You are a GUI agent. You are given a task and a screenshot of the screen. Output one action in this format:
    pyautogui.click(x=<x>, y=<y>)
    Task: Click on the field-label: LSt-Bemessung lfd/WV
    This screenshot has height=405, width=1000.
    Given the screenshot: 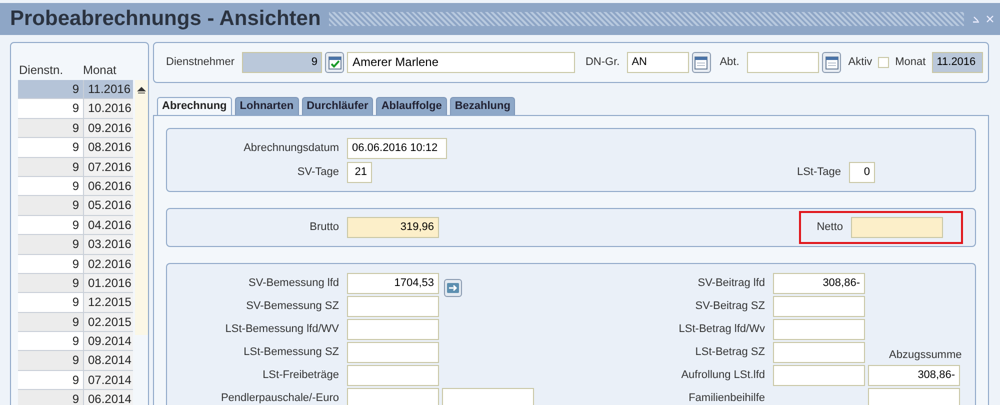 What is the action you would take?
    pyautogui.click(x=281, y=330)
    